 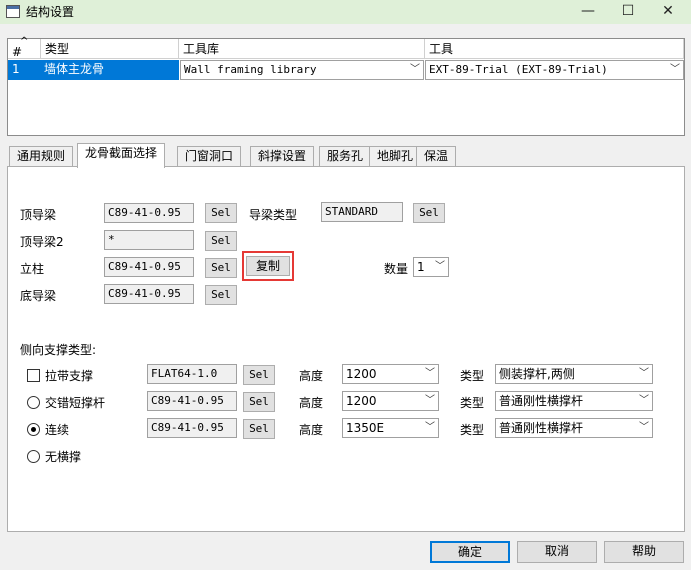 I want to click on strap-sel-button: Sel, so click(x=259, y=375).